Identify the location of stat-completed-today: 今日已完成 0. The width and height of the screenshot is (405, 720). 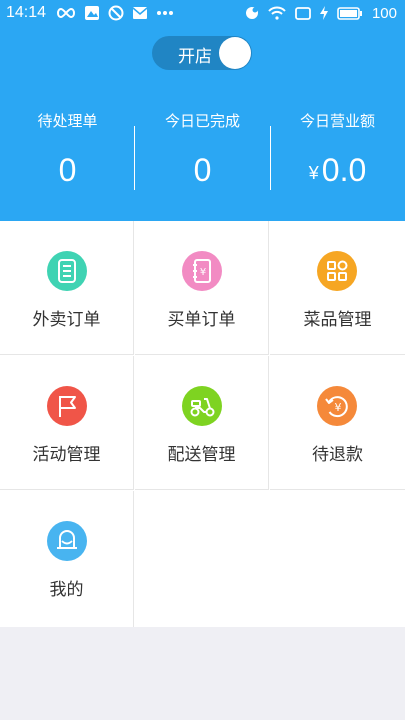
(202, 150).